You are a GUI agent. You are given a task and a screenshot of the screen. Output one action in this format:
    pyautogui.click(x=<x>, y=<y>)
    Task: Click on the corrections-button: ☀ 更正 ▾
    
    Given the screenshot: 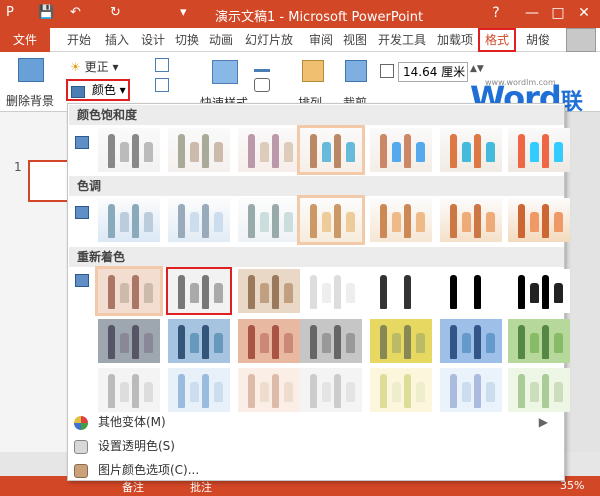 What is the action you would take?
    pyautogui.click(x=94, y=66)
    